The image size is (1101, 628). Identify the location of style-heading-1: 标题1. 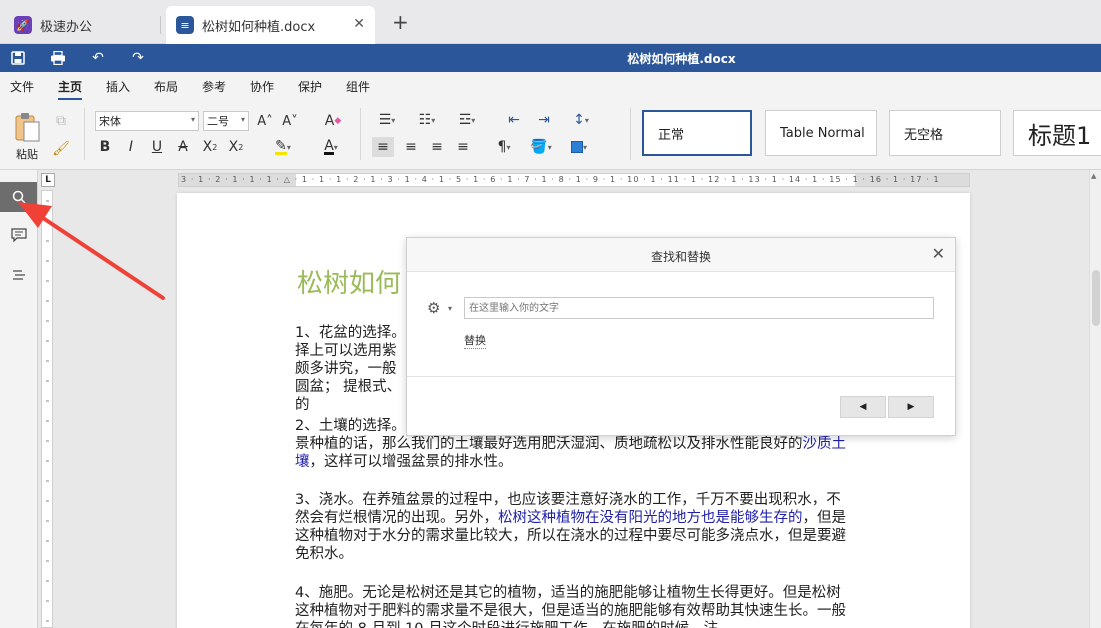
(1057, 133).